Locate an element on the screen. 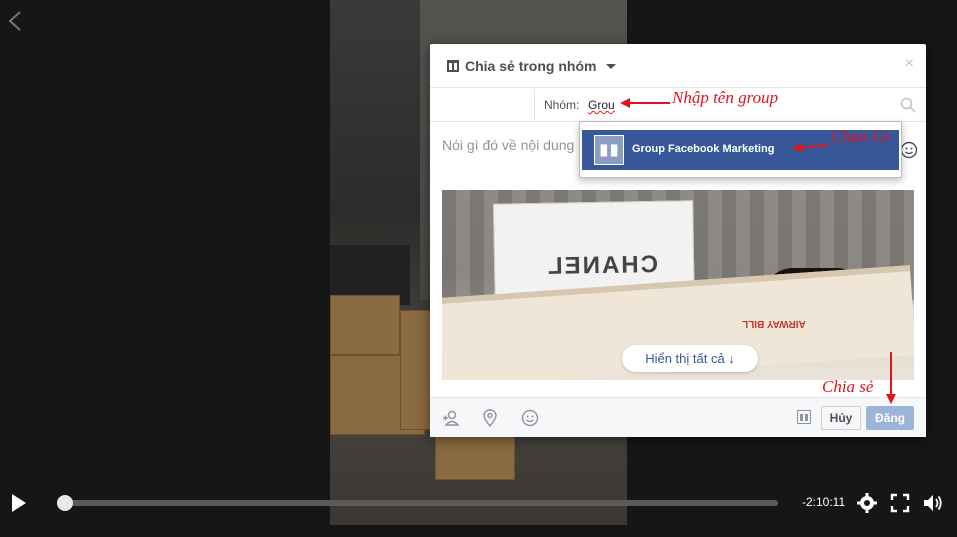 The height and width of the screenshot is (537, 957). group-icon is located at coordinates (453, 66).